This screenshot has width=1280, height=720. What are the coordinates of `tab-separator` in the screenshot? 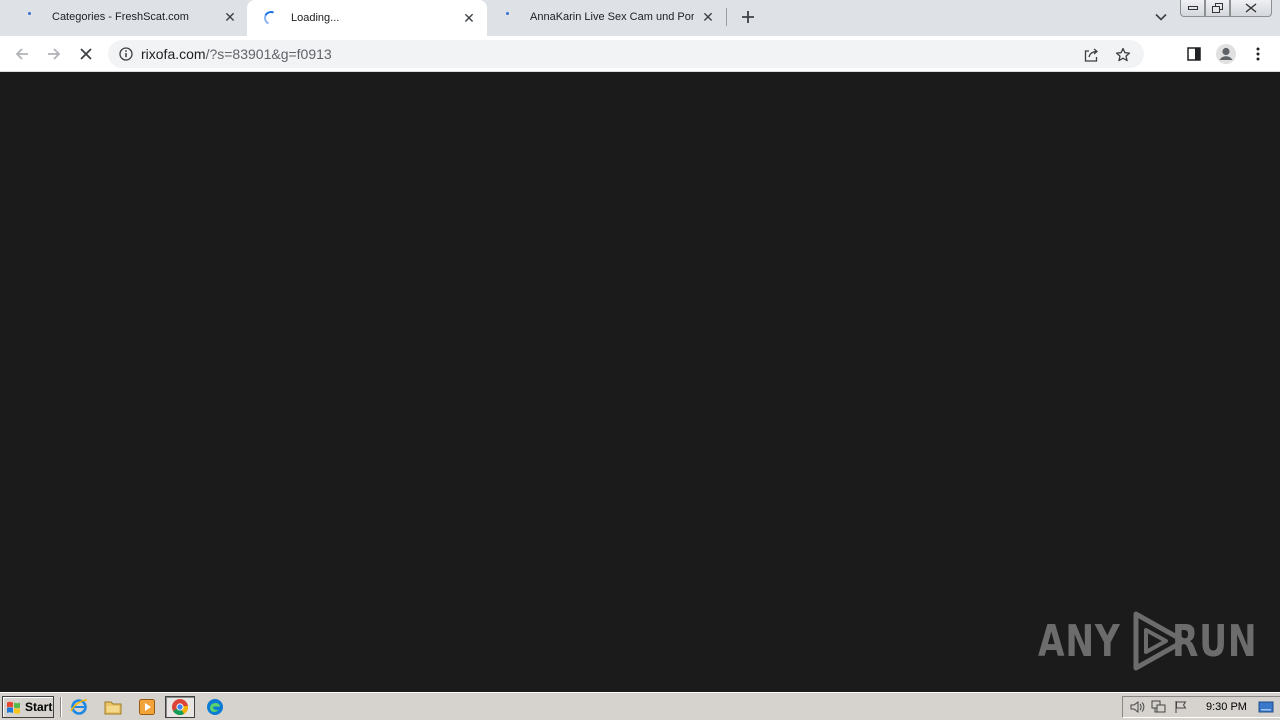 It's located at (726, 17).